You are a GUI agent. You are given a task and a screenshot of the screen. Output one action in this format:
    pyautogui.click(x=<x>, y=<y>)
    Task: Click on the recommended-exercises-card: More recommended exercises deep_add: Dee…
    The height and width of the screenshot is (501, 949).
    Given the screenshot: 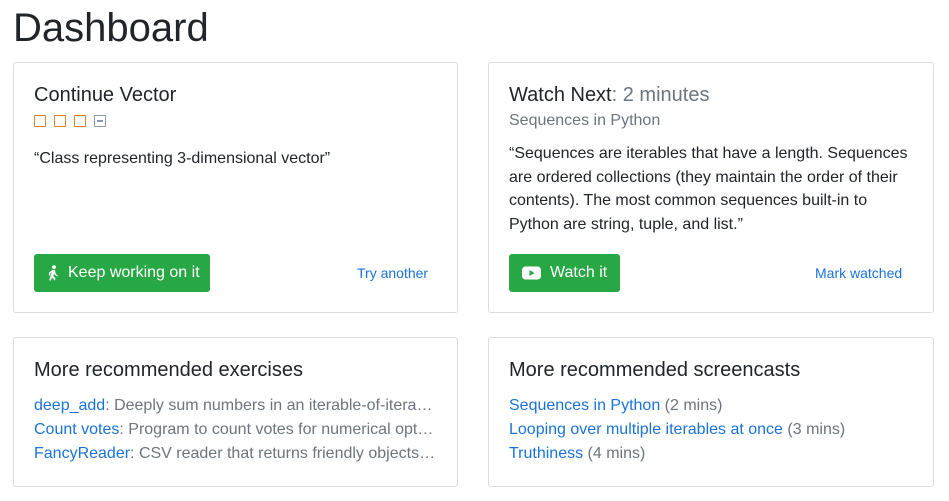 What is the action you would take?
    pyautogui.click(x=235, y=412)
    